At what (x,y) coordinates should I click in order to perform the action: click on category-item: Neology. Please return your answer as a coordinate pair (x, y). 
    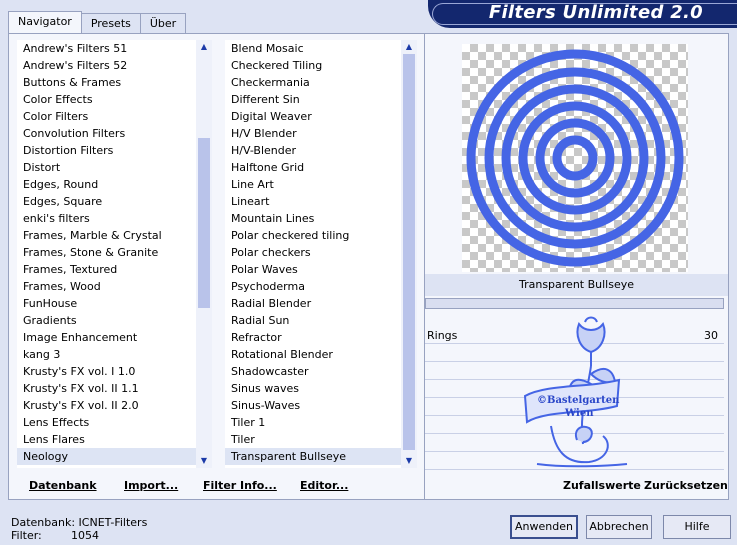
    Looking at the image, I should click on (106, 456).